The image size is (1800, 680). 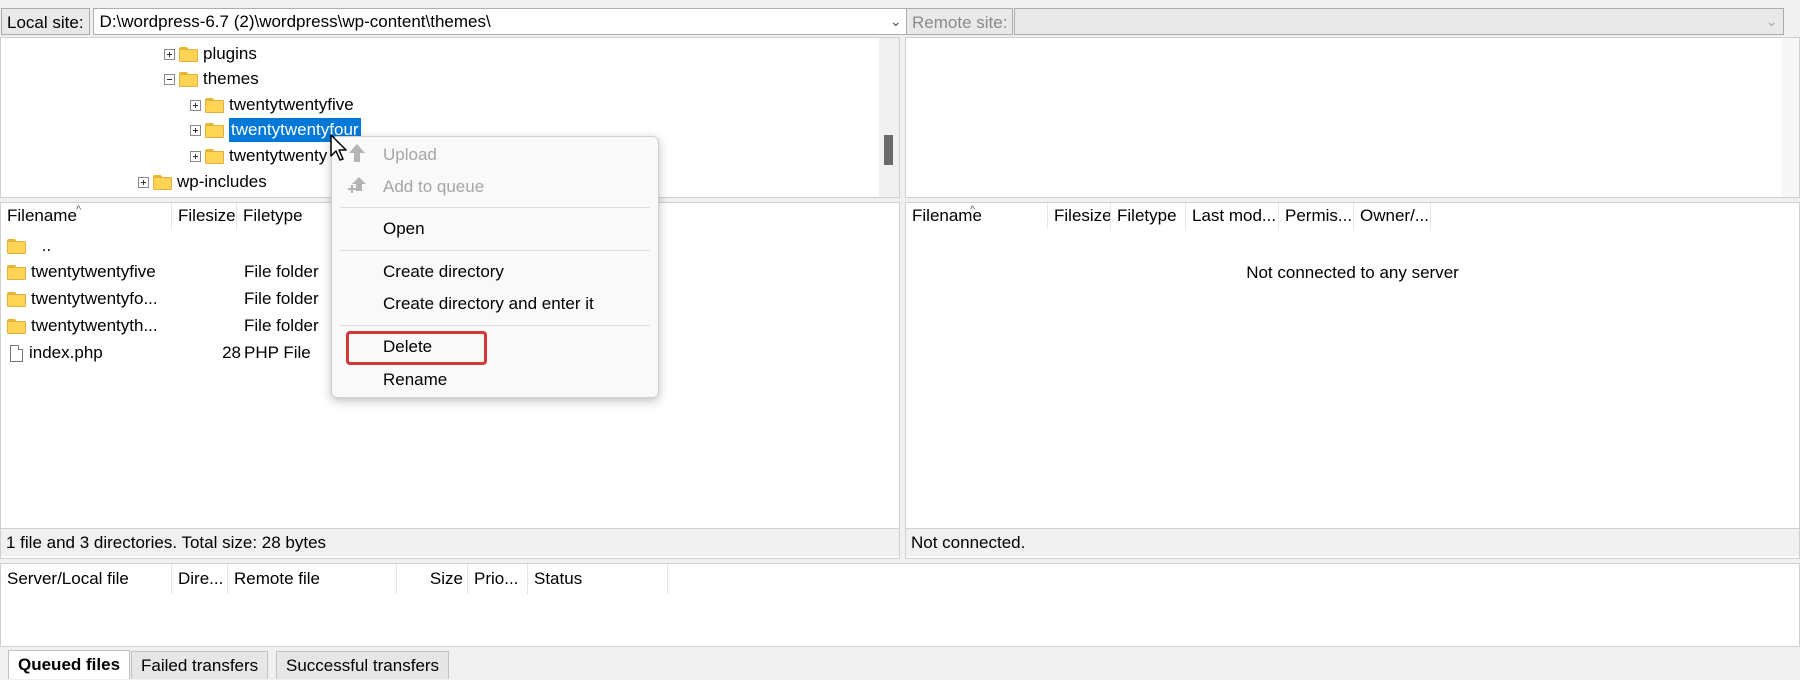 I want to click on tree-item-themes: themes, so click(x=211, y=79).